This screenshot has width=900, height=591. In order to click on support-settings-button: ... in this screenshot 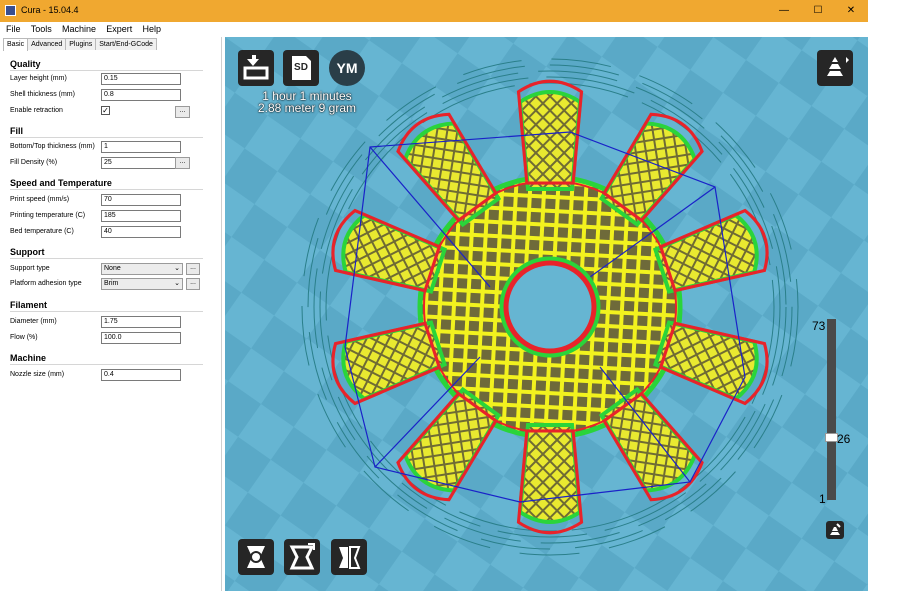, I will do `click(193, 269)`.